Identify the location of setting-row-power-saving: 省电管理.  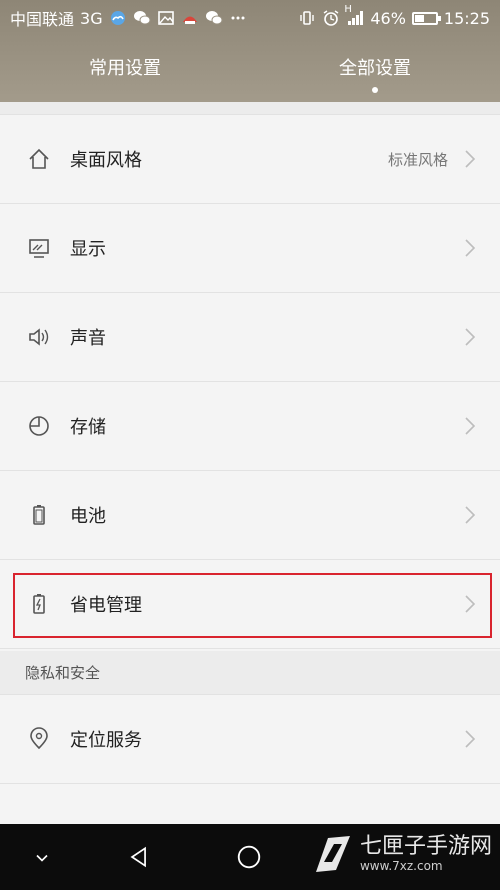
(250, 604).